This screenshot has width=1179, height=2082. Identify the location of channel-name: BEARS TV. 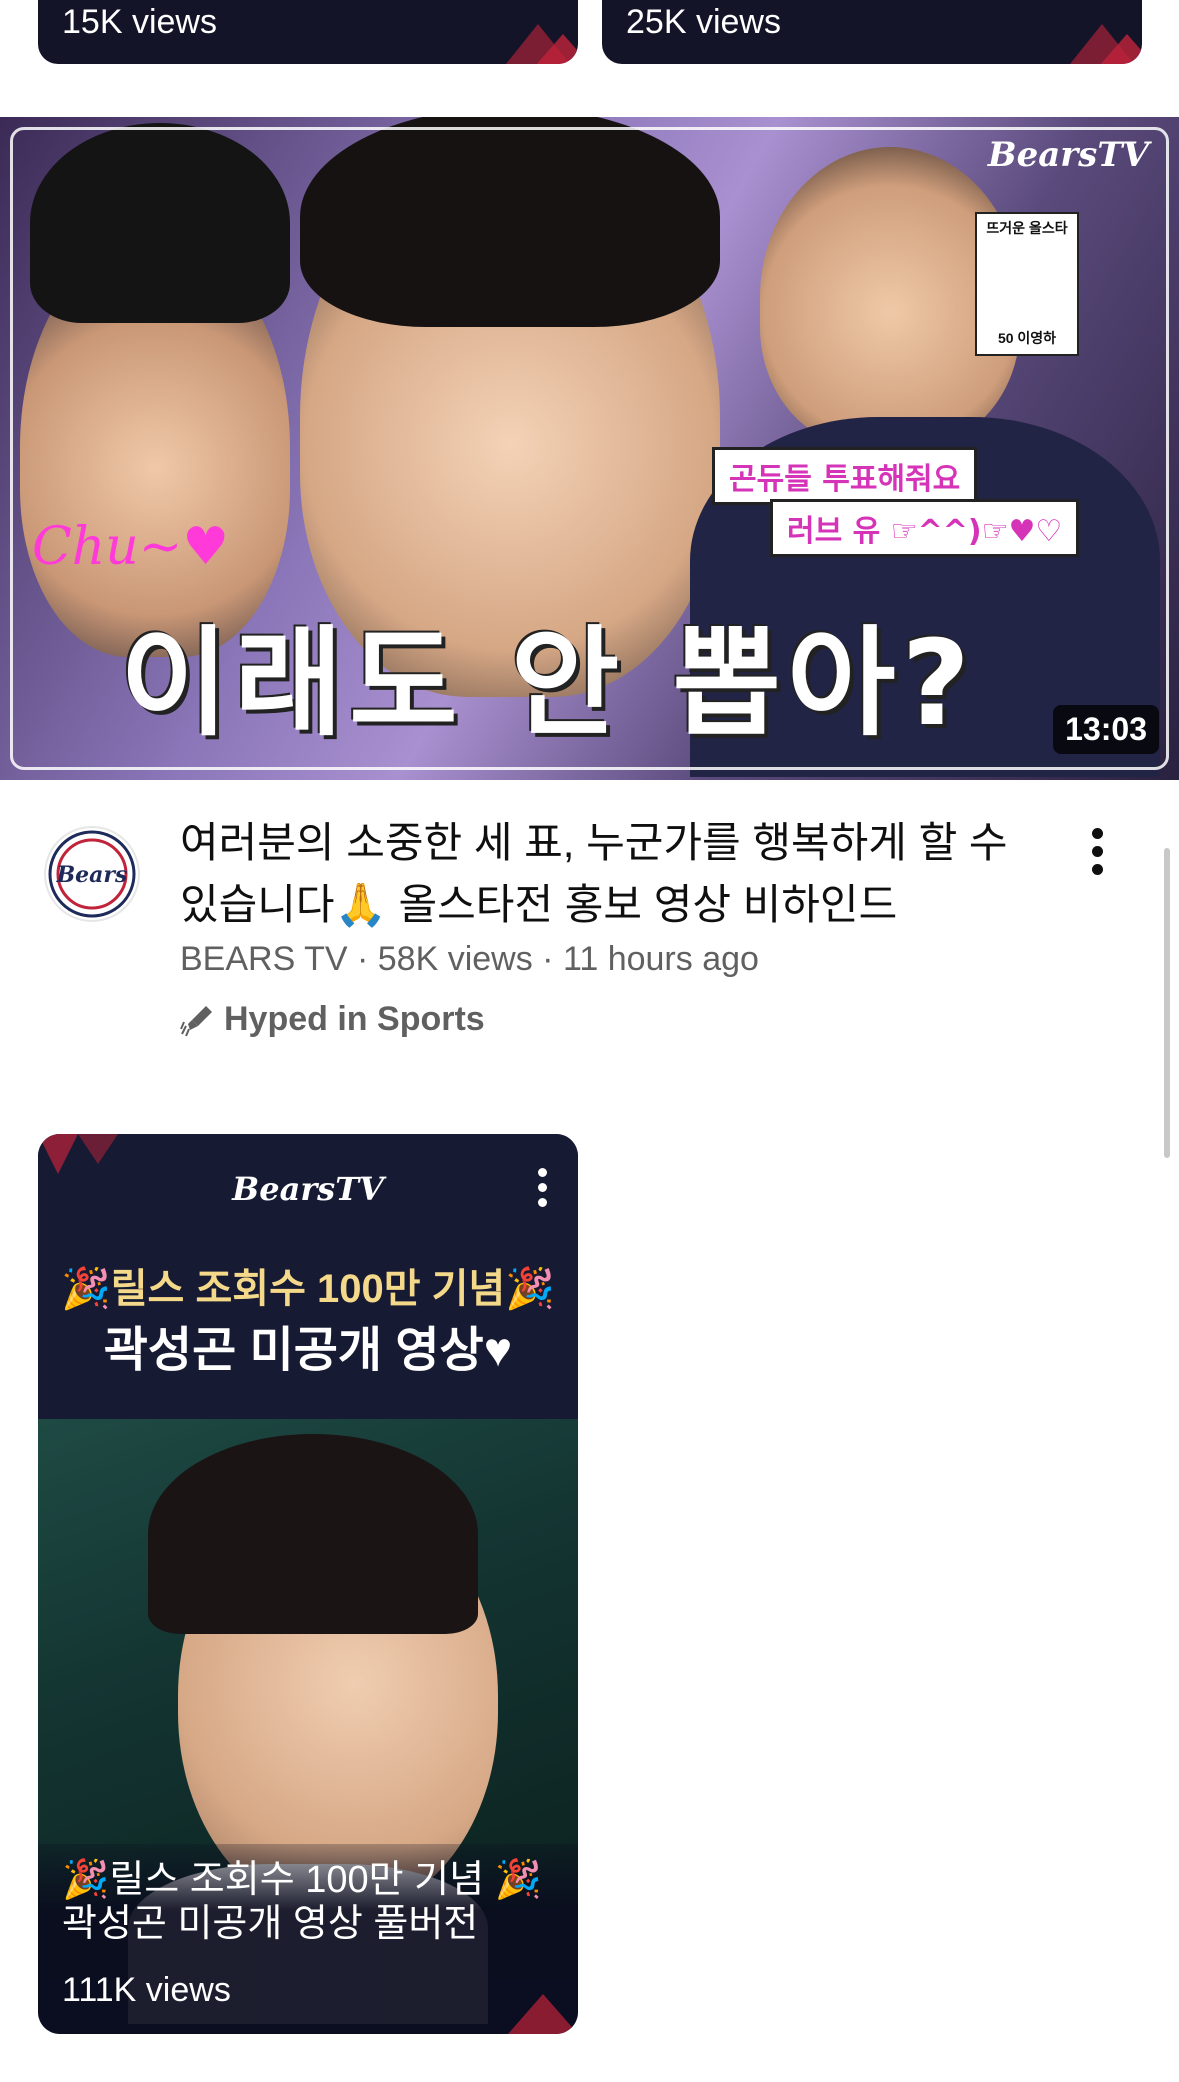
(264, 959).